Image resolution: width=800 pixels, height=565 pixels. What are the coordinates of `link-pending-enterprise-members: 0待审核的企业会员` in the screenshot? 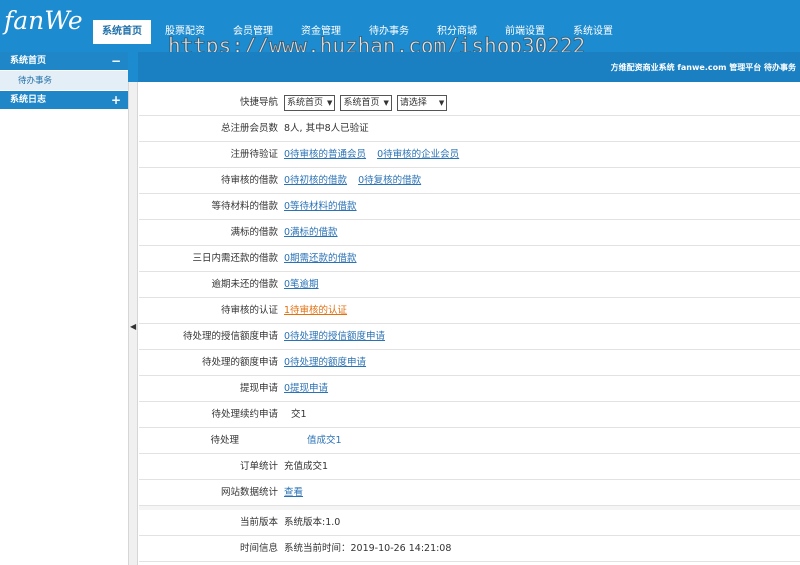 It's located at (418, 154).